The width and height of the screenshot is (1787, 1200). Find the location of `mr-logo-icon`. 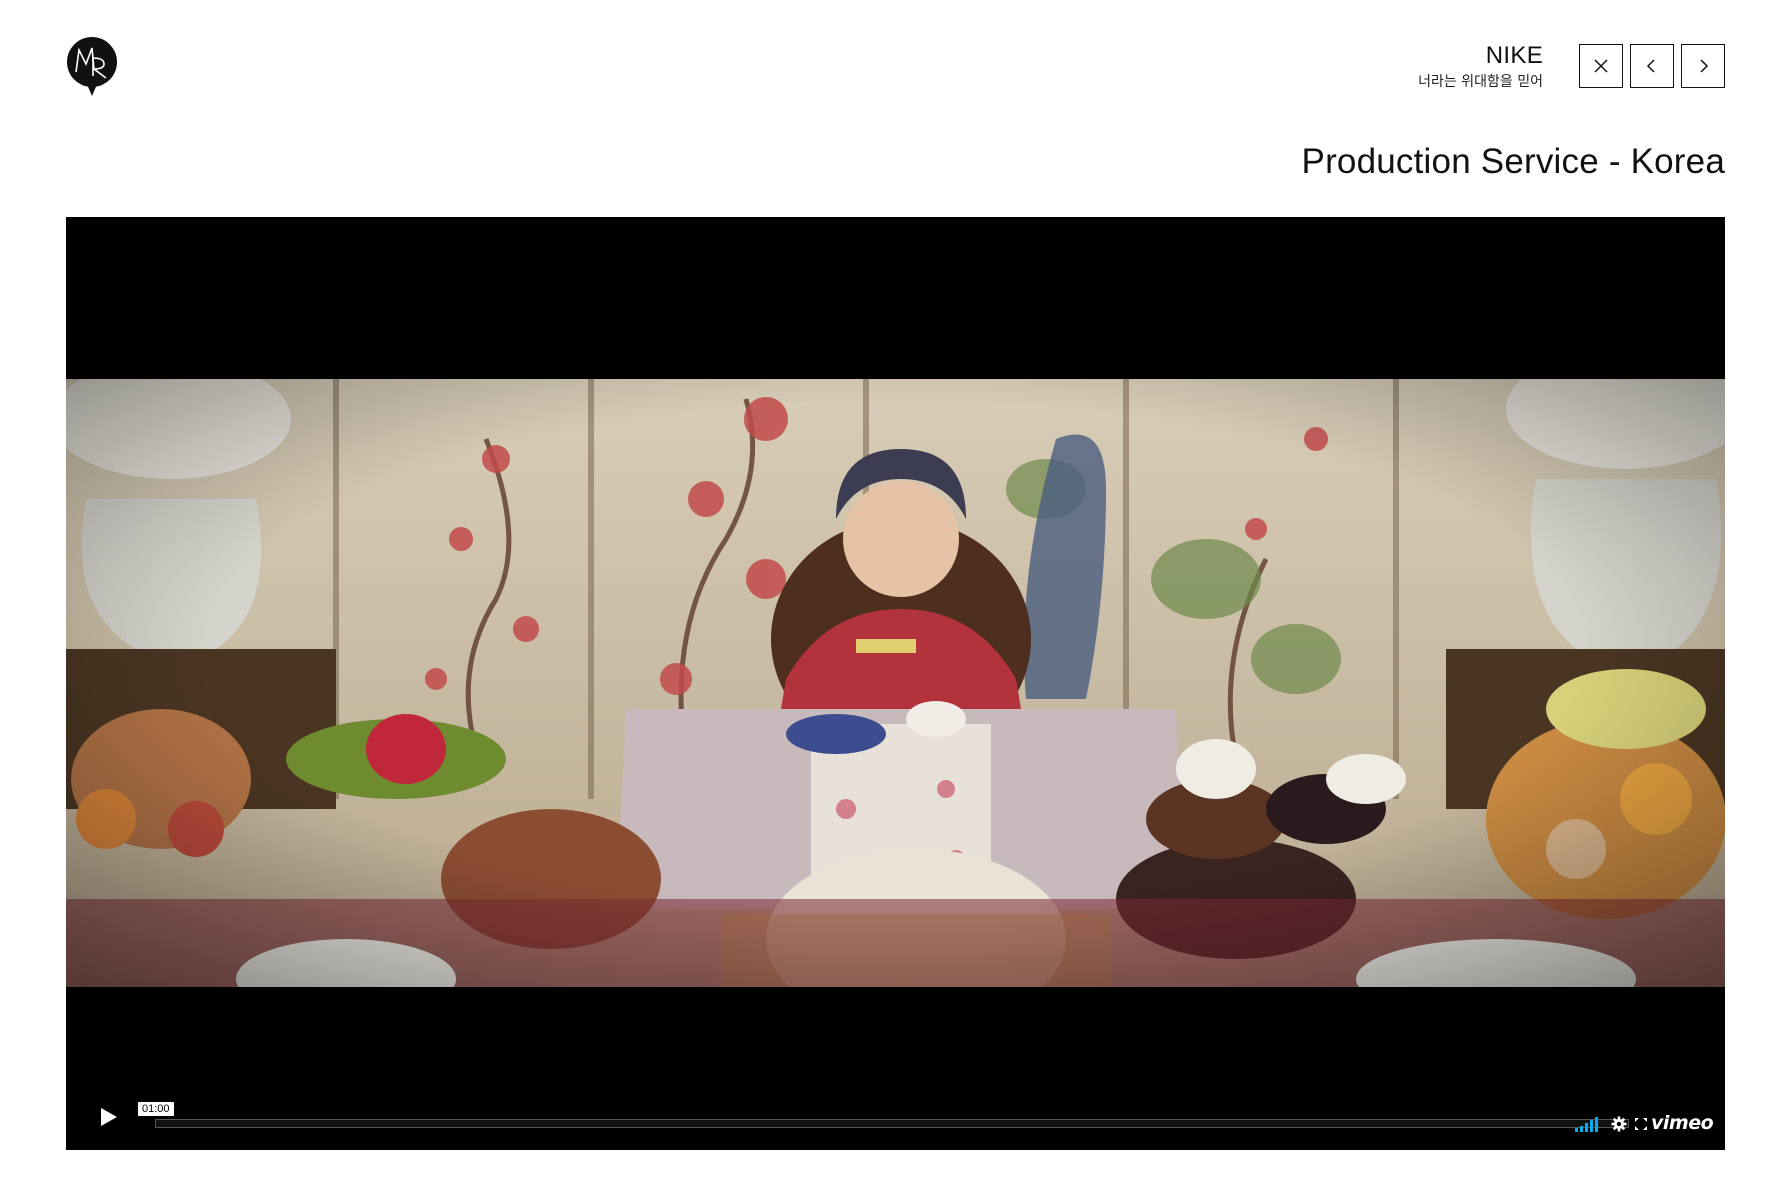

mr-logo-icon is located at coordinates (92, 66).